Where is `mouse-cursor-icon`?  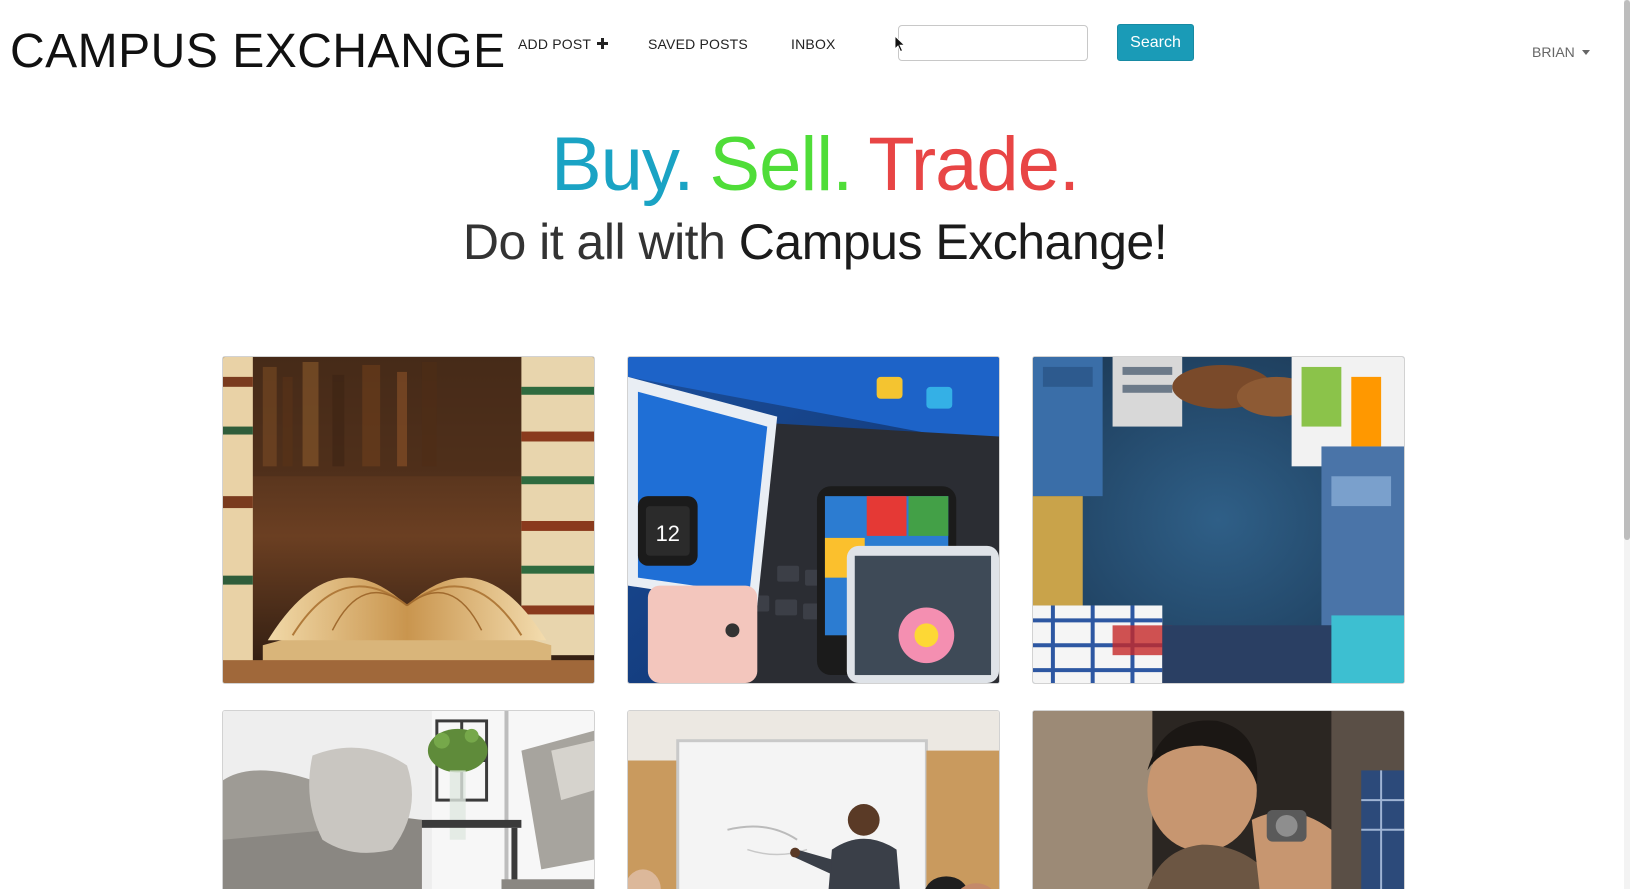
mouse-cursor-icon is located at coordinates (900, 44).